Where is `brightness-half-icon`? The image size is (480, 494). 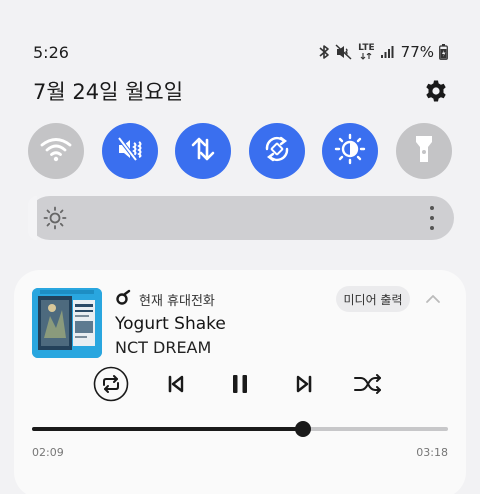 brightness-half-icon is located at coordinates (350, 151).